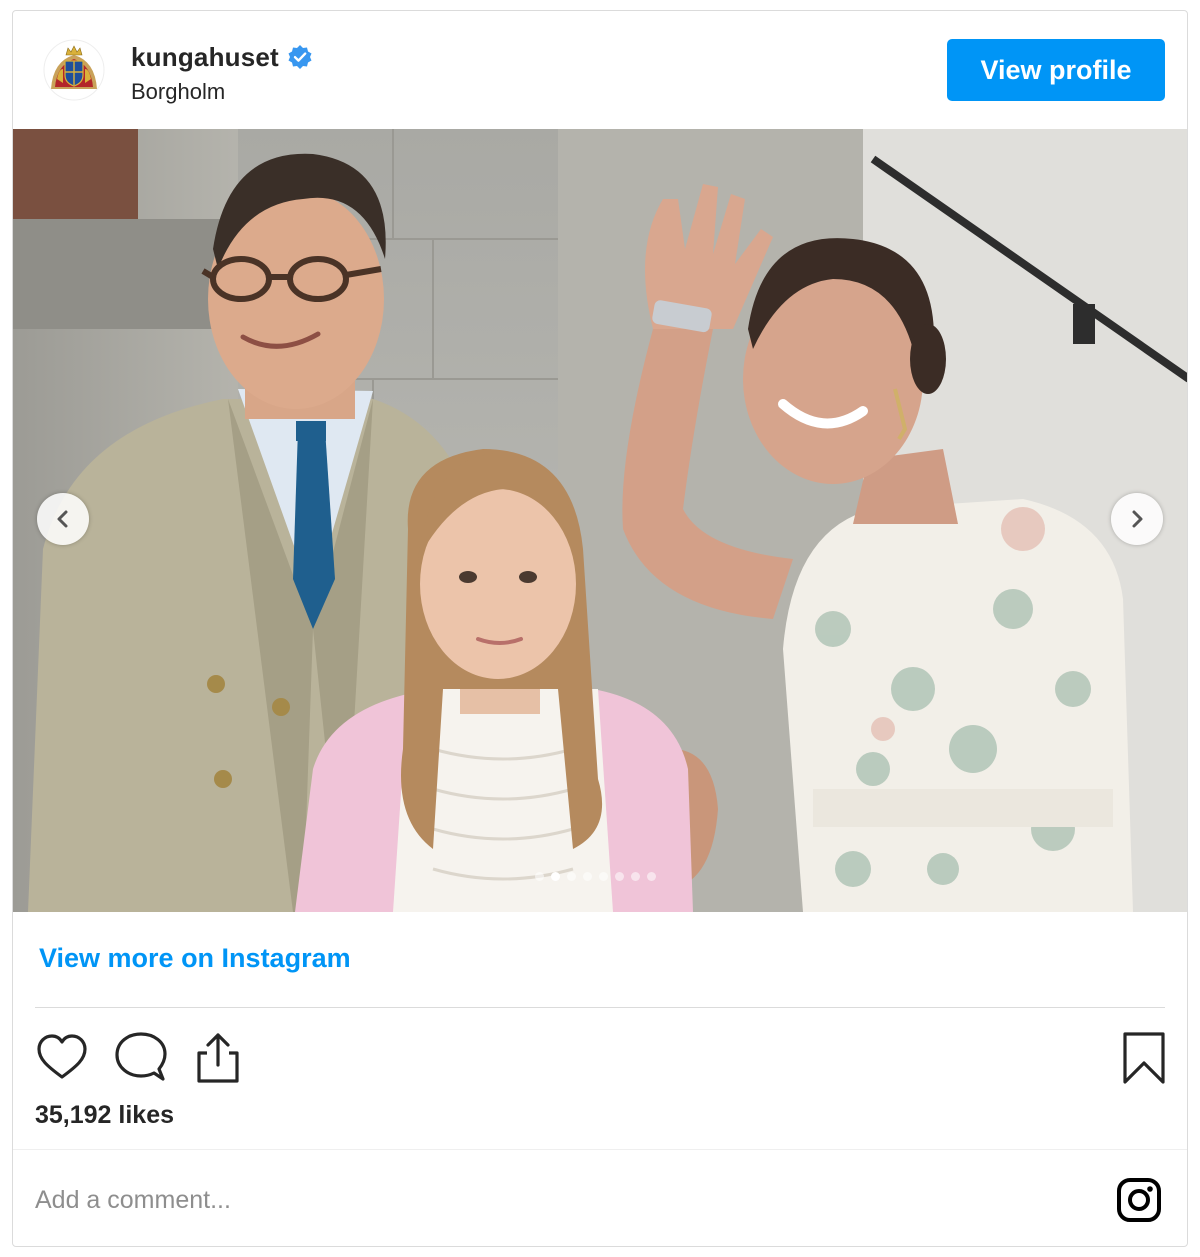 The height and width of the screenshot is (1257, 1200). Describe the element at coordinates (485, 1200) in the screenshot. I see `comment-input` at that location.